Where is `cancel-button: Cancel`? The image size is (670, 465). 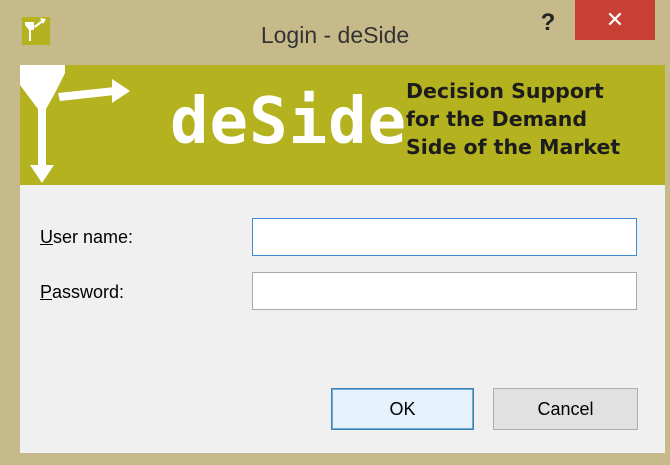
cancel-button: Cancel is located at coordinates (565, 409).